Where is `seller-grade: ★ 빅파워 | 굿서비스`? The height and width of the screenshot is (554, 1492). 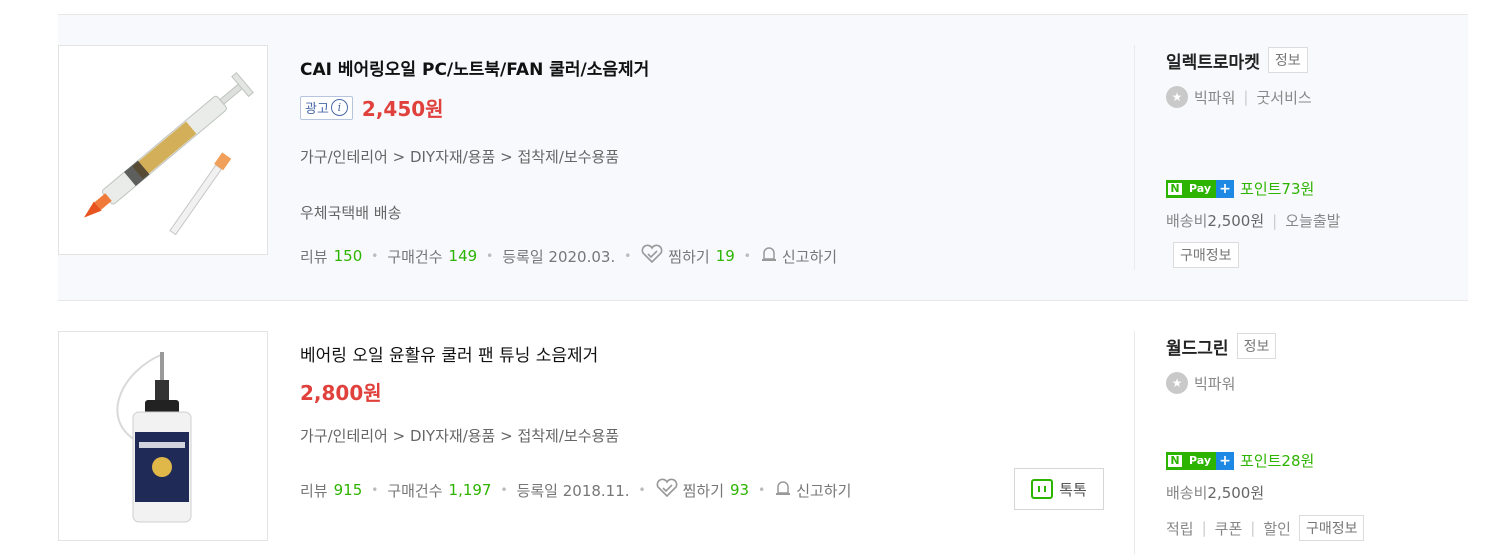 seller-grade: ★ 빅파워 | 굿서비스 is located at coordinates (1239, 97).